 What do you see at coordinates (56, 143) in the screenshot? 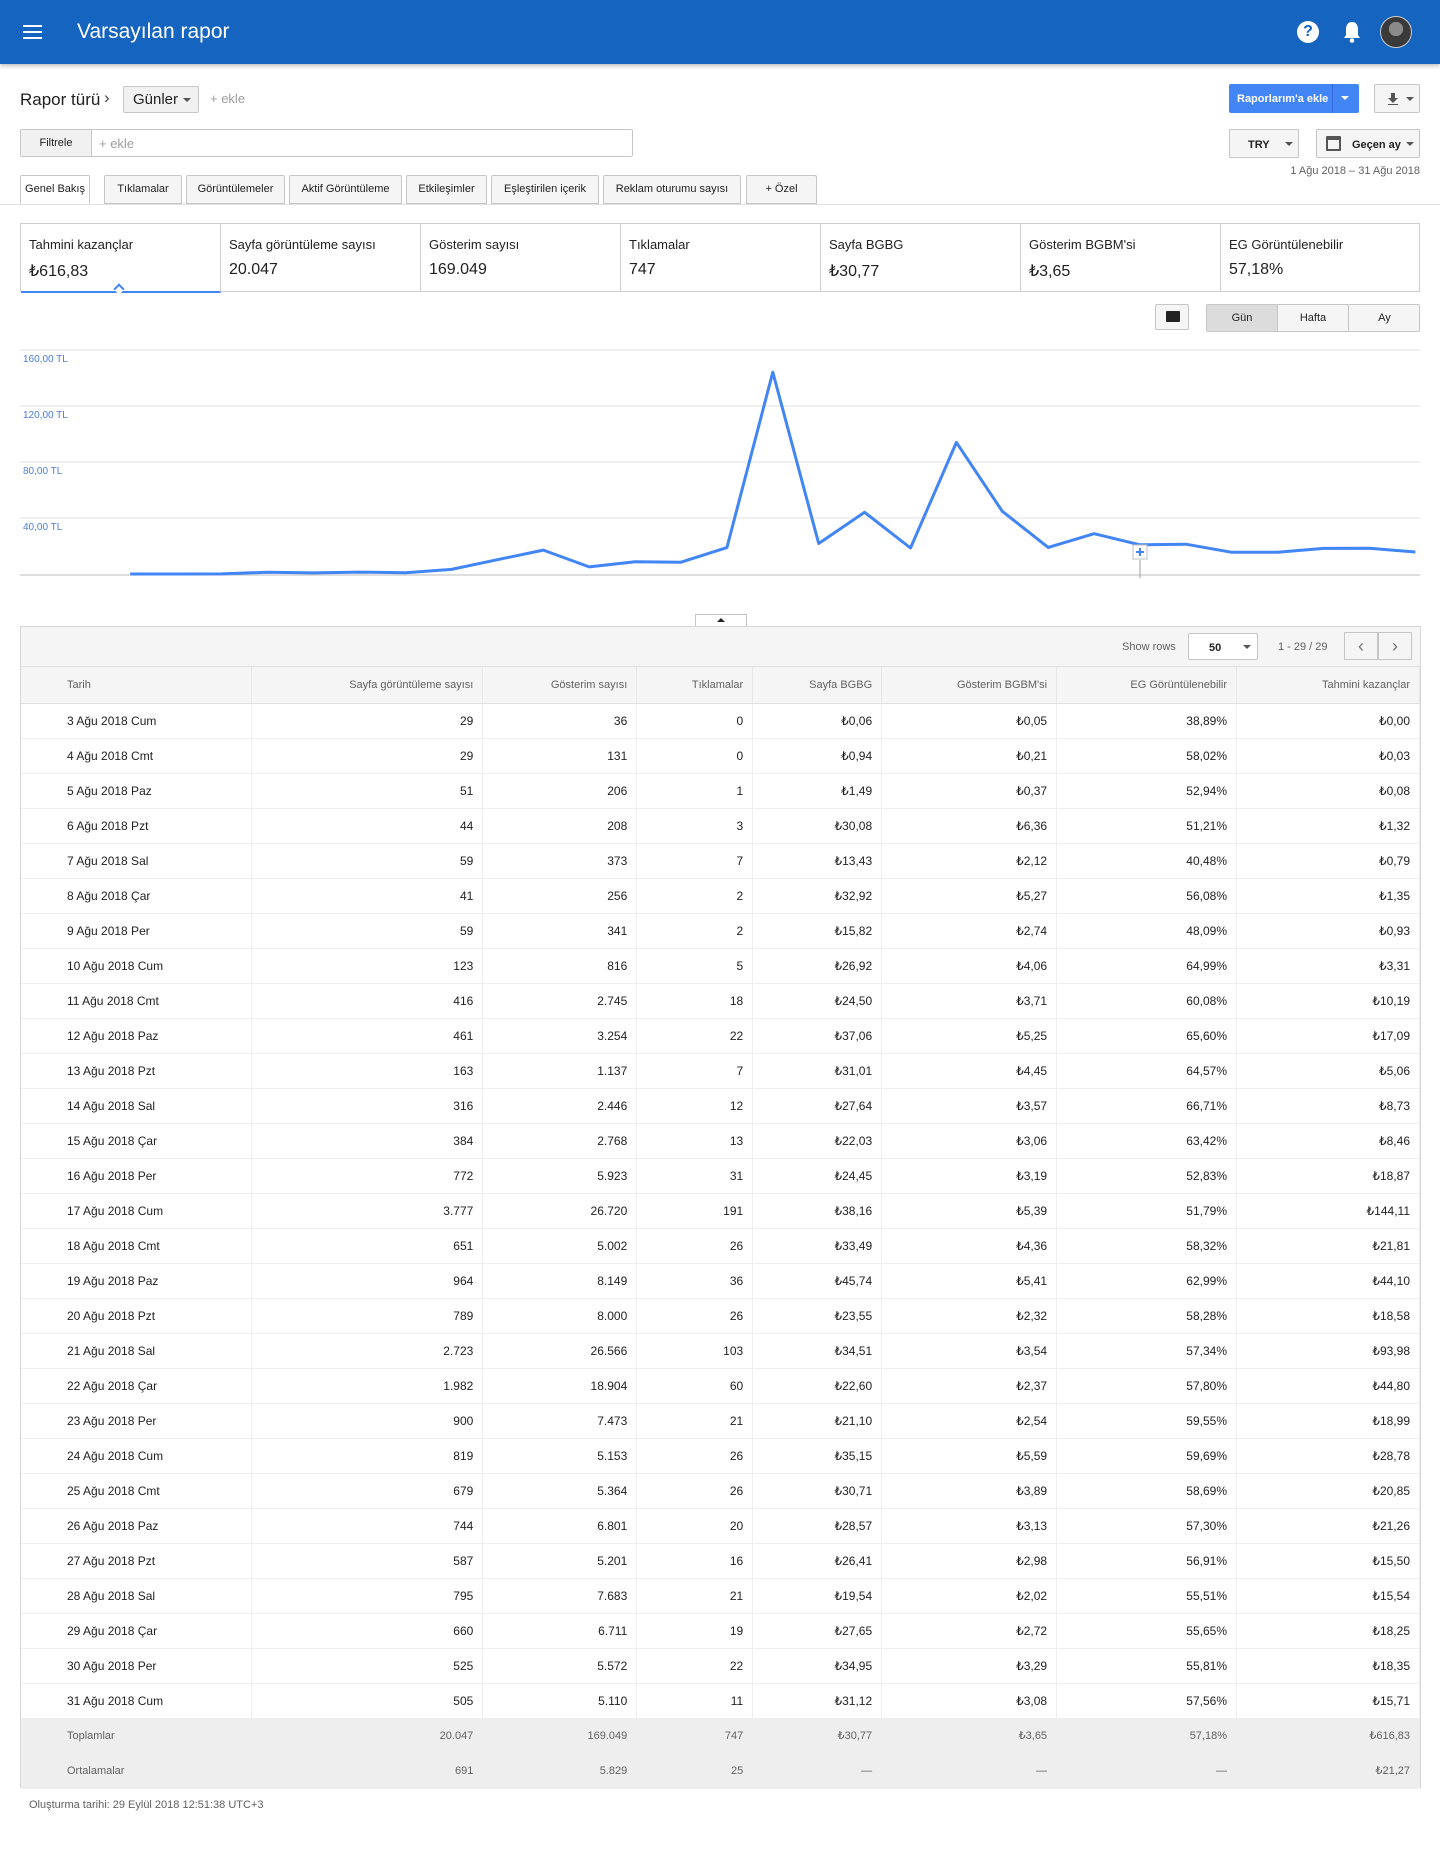
I see `filter-button: Filtrele` at bounding box center [56, 143].